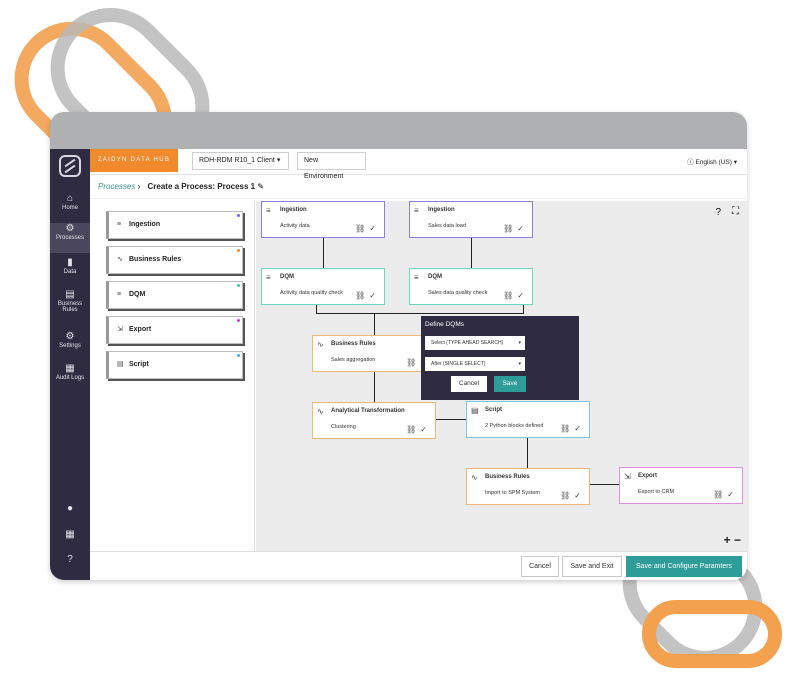 This screenshot has width=800, height=689. What do you see at coordinates (540, 566) in the screenshot?
I see `cancel-button: Cancel` at bounding box center [540, 566].